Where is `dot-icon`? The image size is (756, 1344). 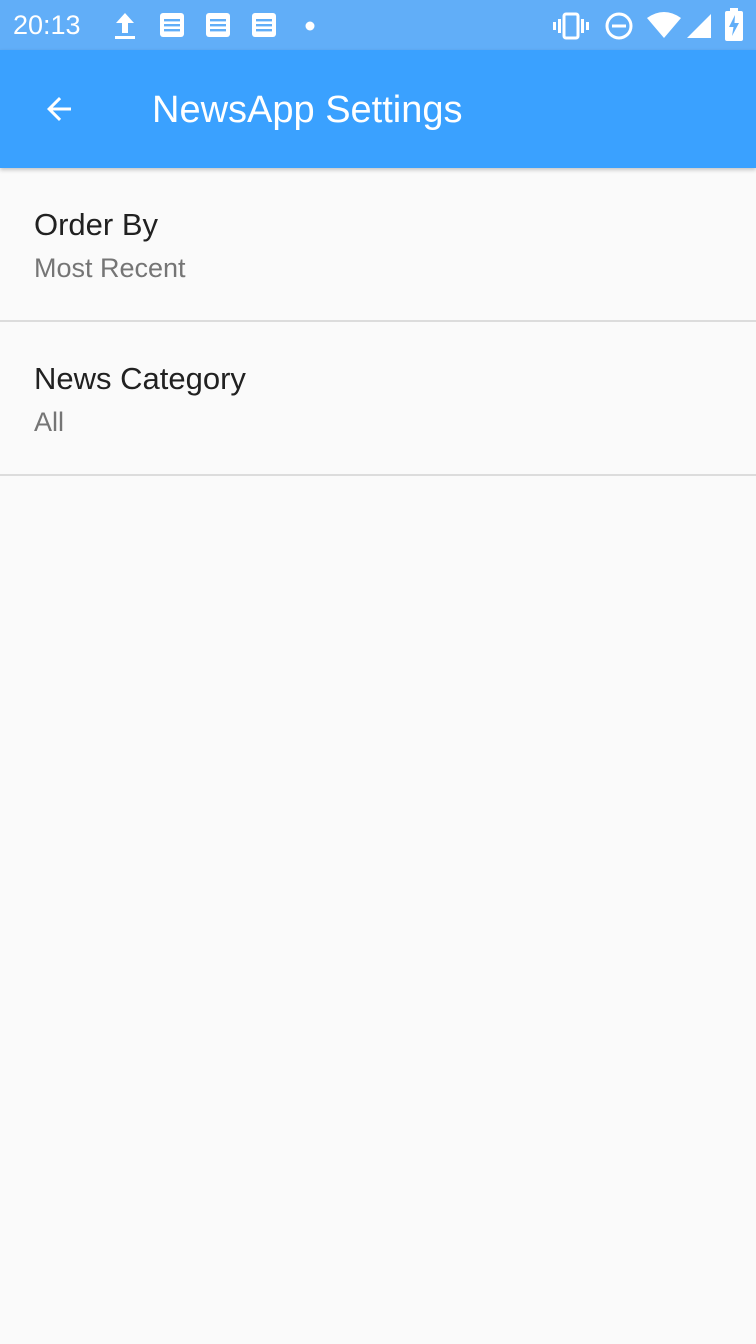
dot-icon is located at coordinates (310, 26).